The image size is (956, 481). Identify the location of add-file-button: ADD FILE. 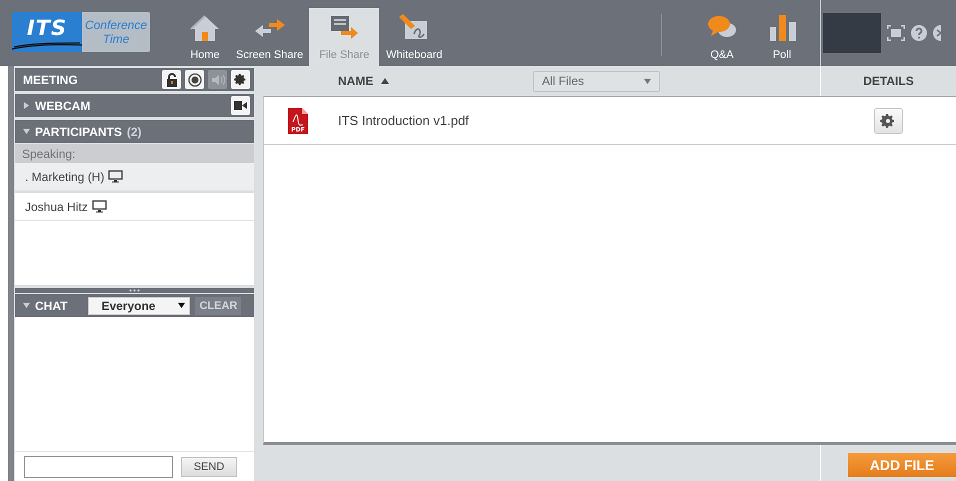
(902, 464).